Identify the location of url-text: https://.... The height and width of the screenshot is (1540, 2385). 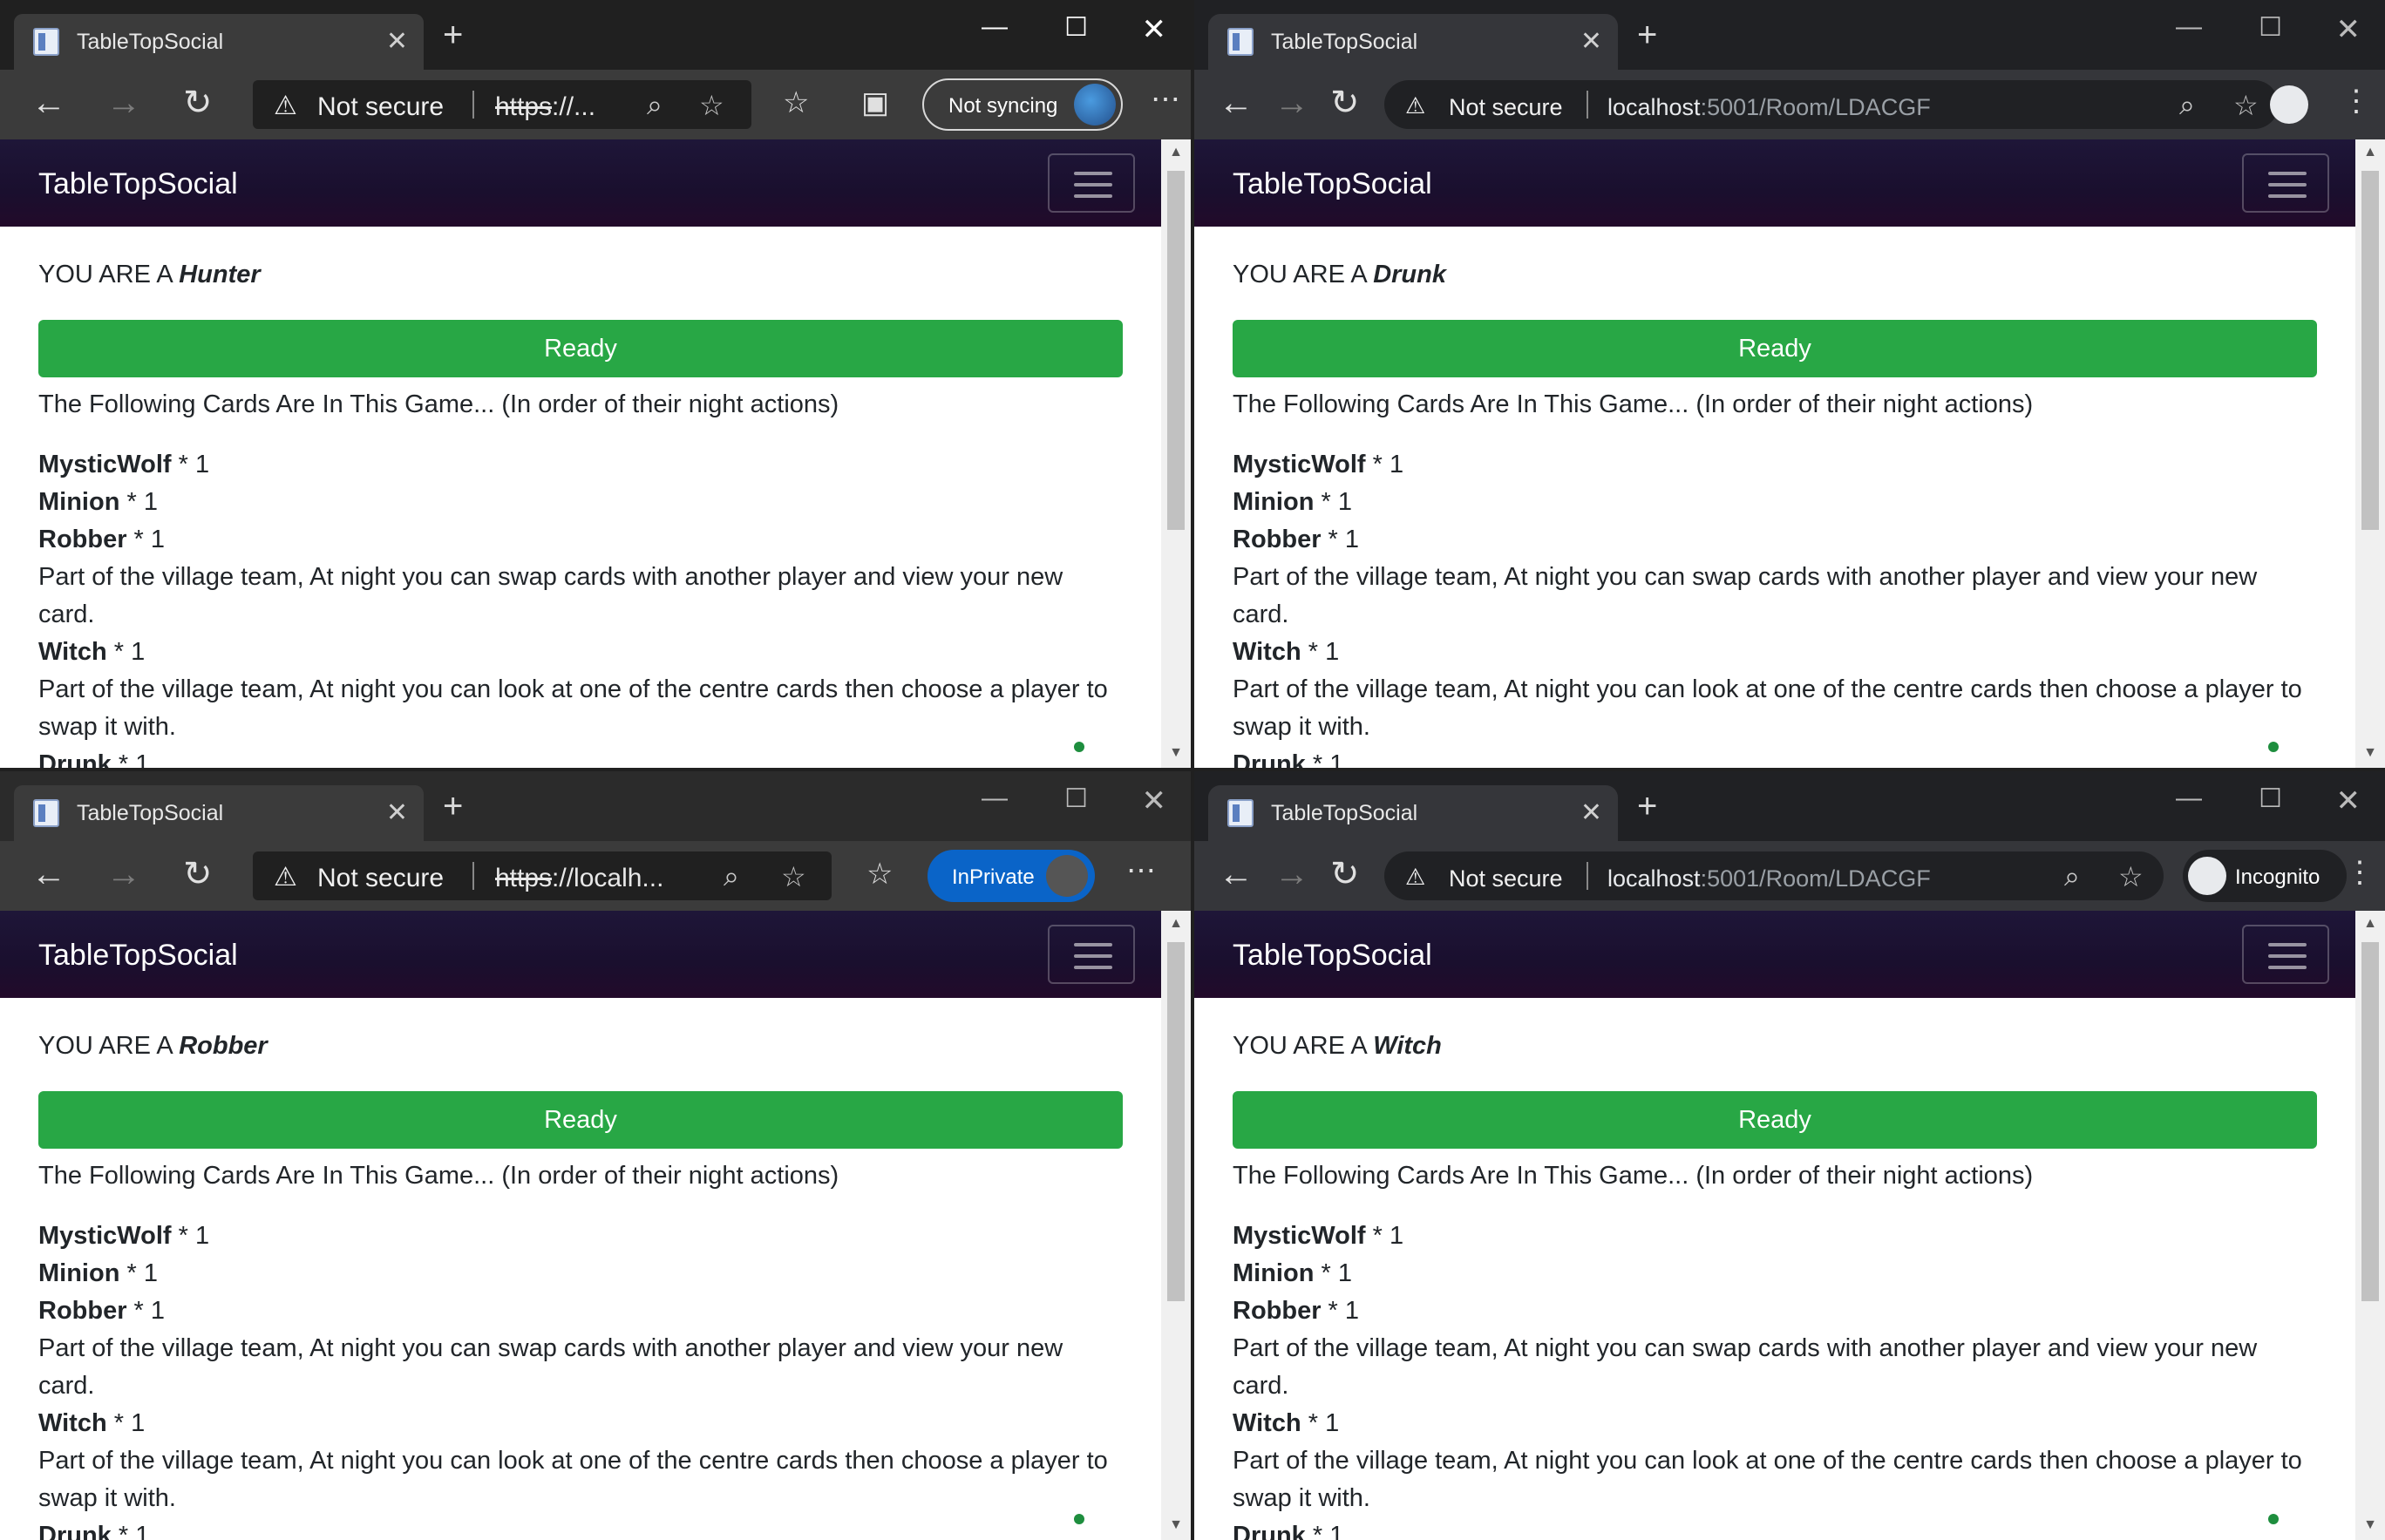
(545, 107).